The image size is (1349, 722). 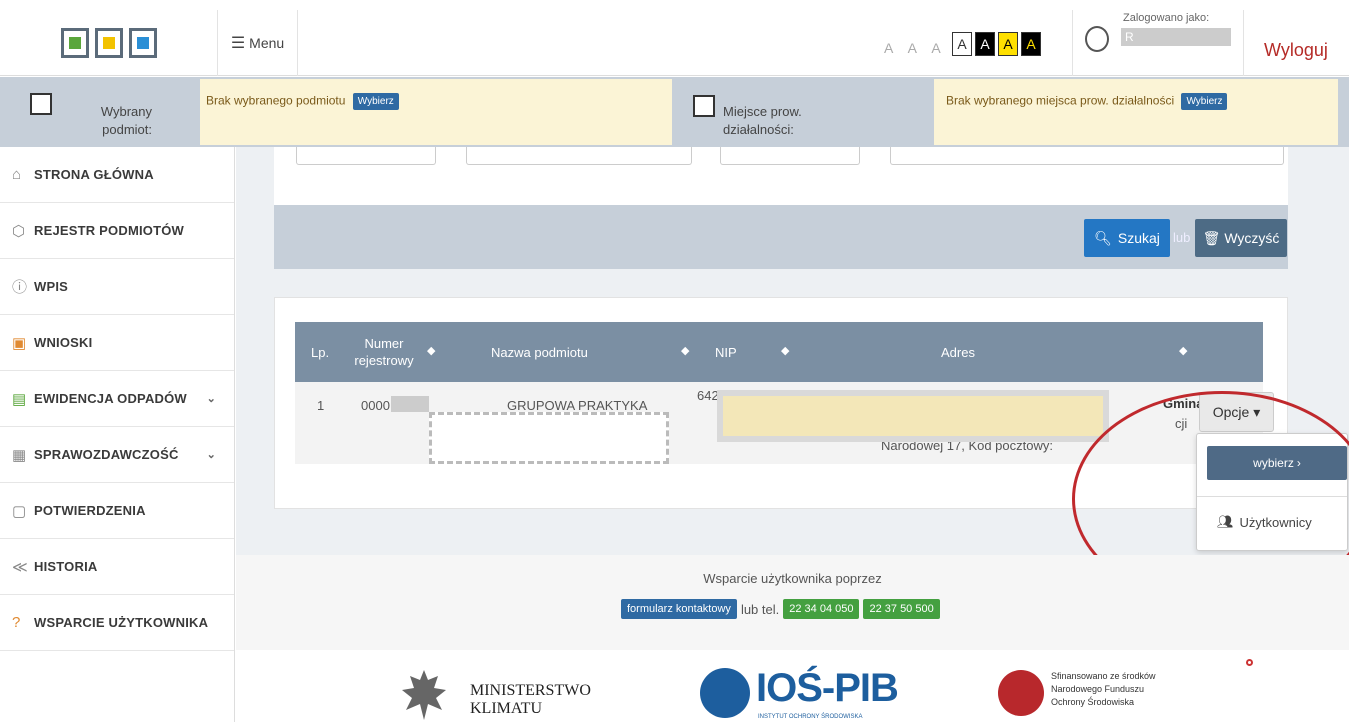 What do you see at coordinates (110, 398) in the screenshot?
I see `sidebar-item-label: EWIDENCJA ODPADÓW` at bounding box center [110, 398].